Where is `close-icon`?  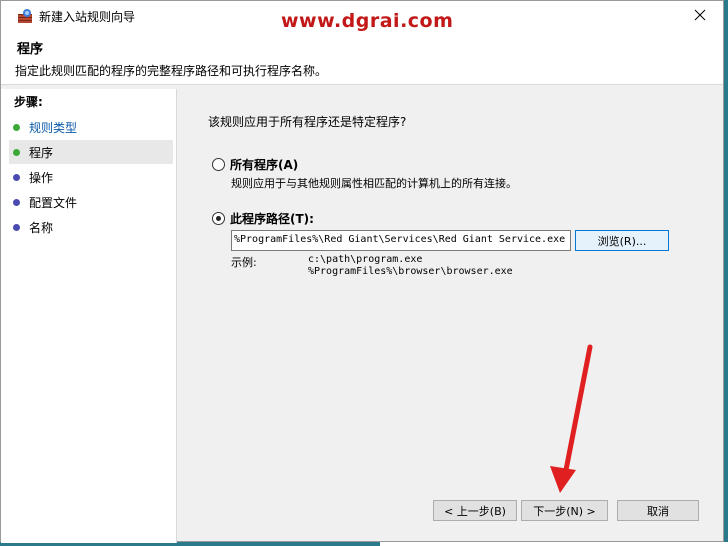
close-icon is located at coordinates (700, 16).